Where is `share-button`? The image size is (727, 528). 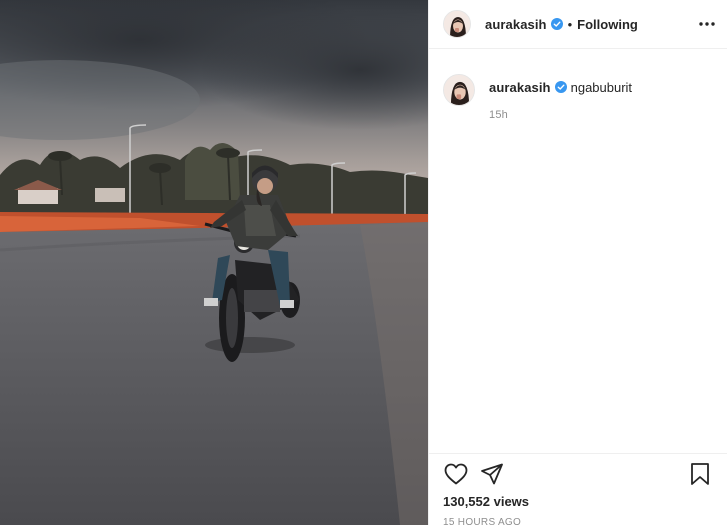 share-button is located at coordinates (492, 474).